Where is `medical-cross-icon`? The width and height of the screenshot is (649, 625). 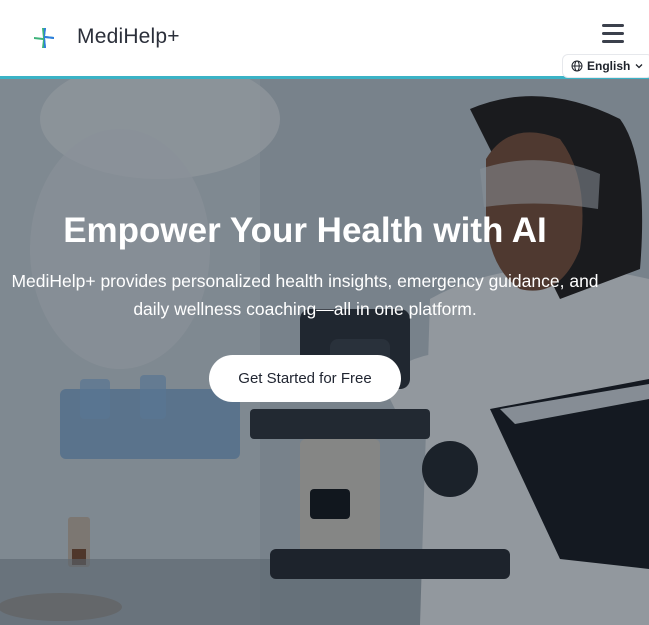 medical-cross-icon is located at coordinates (44, 38).